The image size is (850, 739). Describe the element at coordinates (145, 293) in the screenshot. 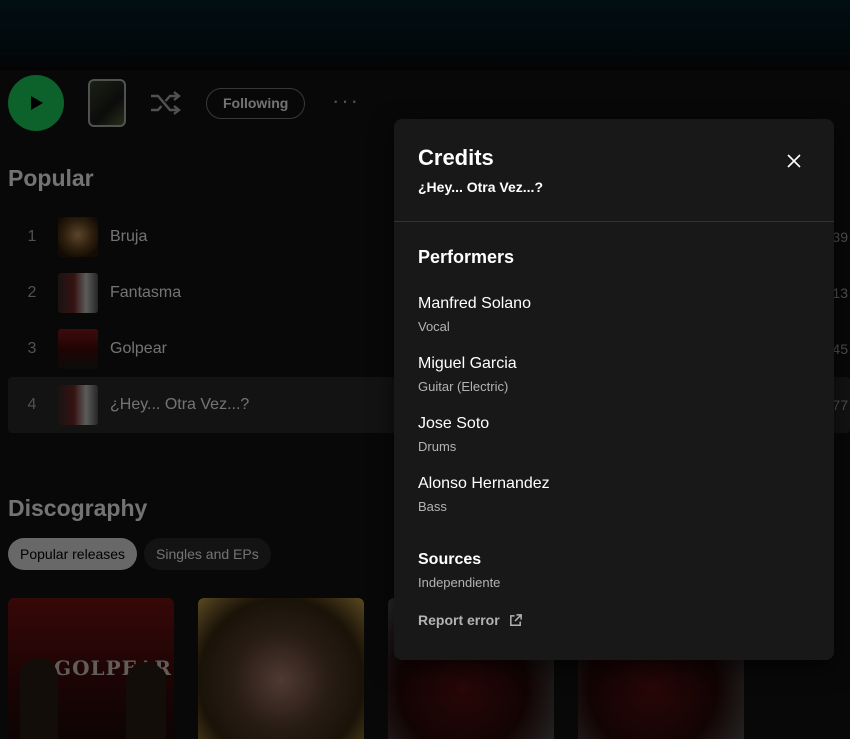

I see `track-title: Fantasma` at that location.